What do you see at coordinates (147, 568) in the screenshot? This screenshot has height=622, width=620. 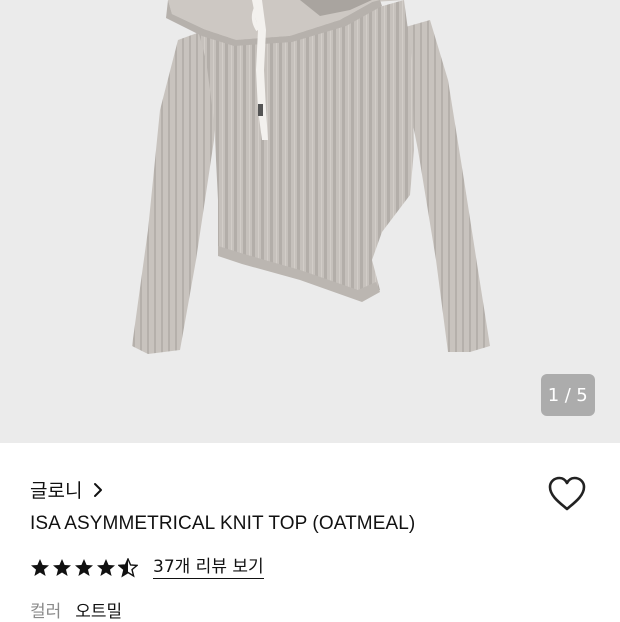 I see `rating-row: 37개 리뷰 보기` at bounding box center [147, 568].